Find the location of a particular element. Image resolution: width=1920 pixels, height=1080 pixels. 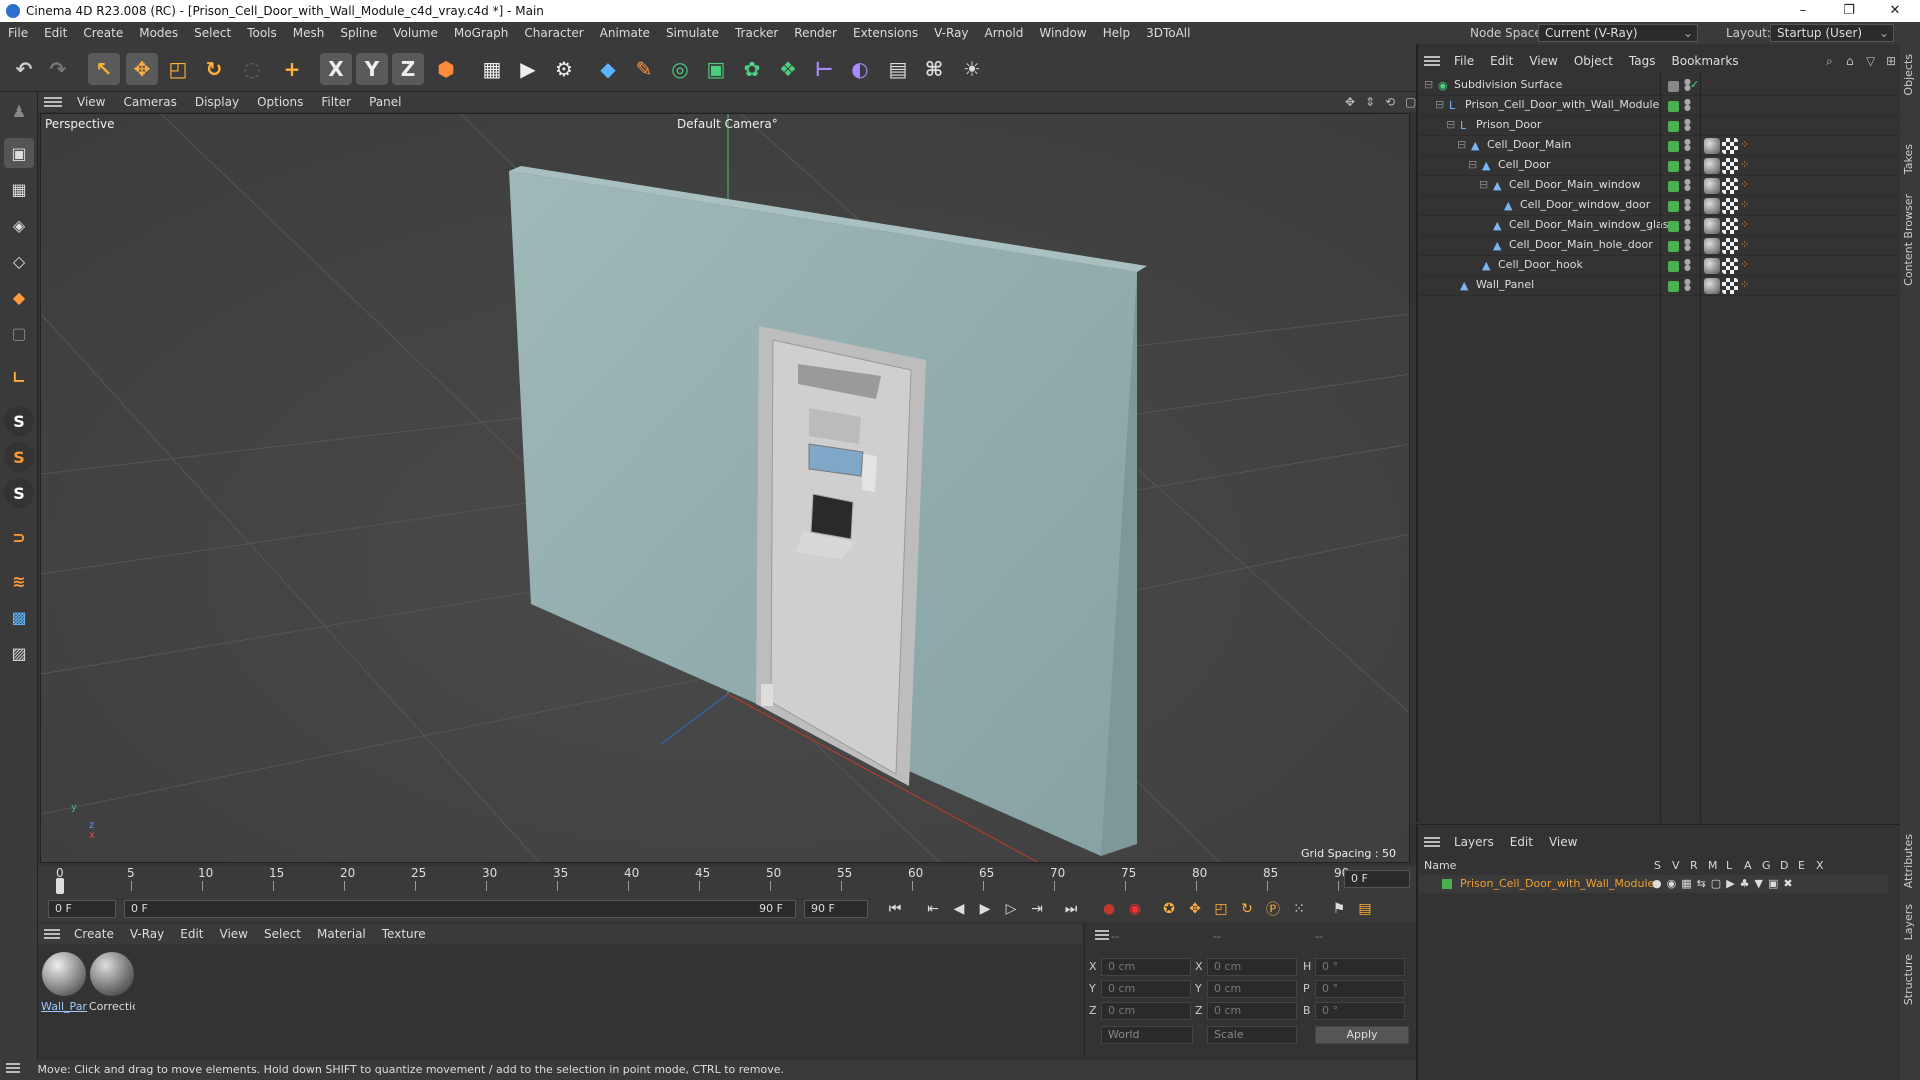

object-name: Cell_Door_window_door is located at coordinates (1585, 204).